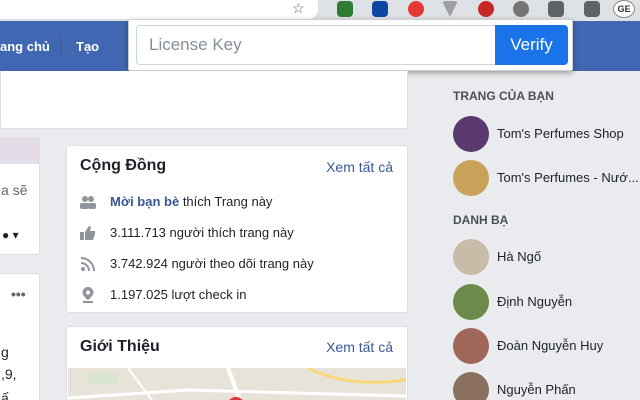 The height and width of the screenshot is (400, 640). What do you see at coordinates (531, 45) in the screenshot?
I see `verify-button: Verify` at bounding box center [531, 45].